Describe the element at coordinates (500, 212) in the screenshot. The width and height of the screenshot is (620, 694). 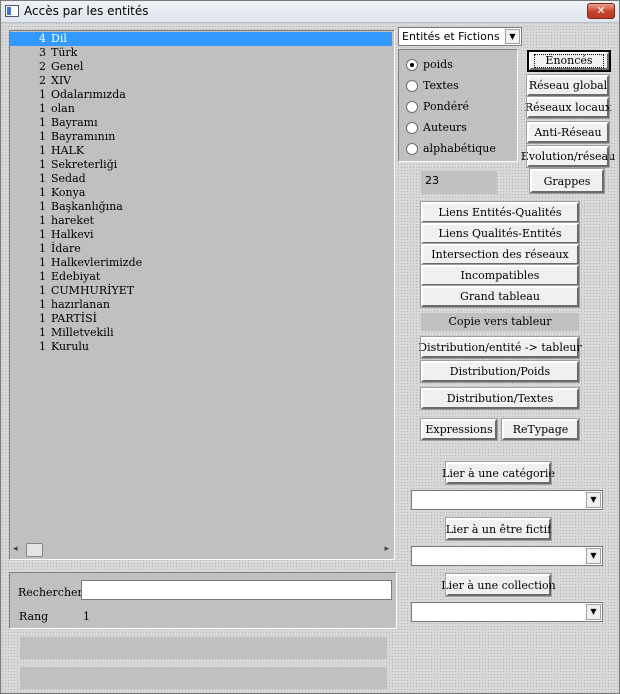
I see `liens-entites-qualites-button: Liens Entités-Qualités` at that location.